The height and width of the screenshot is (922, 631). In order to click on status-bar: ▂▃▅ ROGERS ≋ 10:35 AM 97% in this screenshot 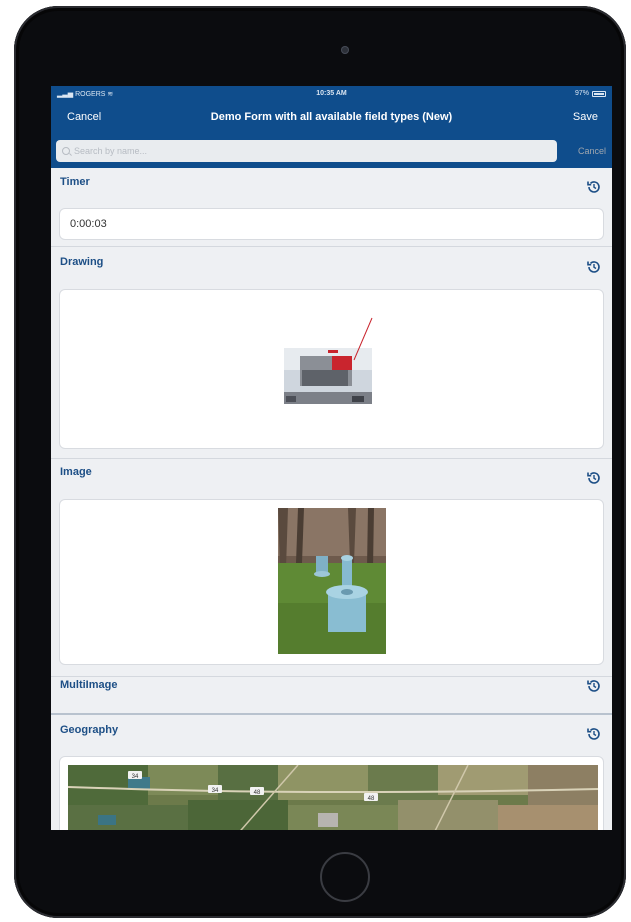, I will do `click(331, 94)`.